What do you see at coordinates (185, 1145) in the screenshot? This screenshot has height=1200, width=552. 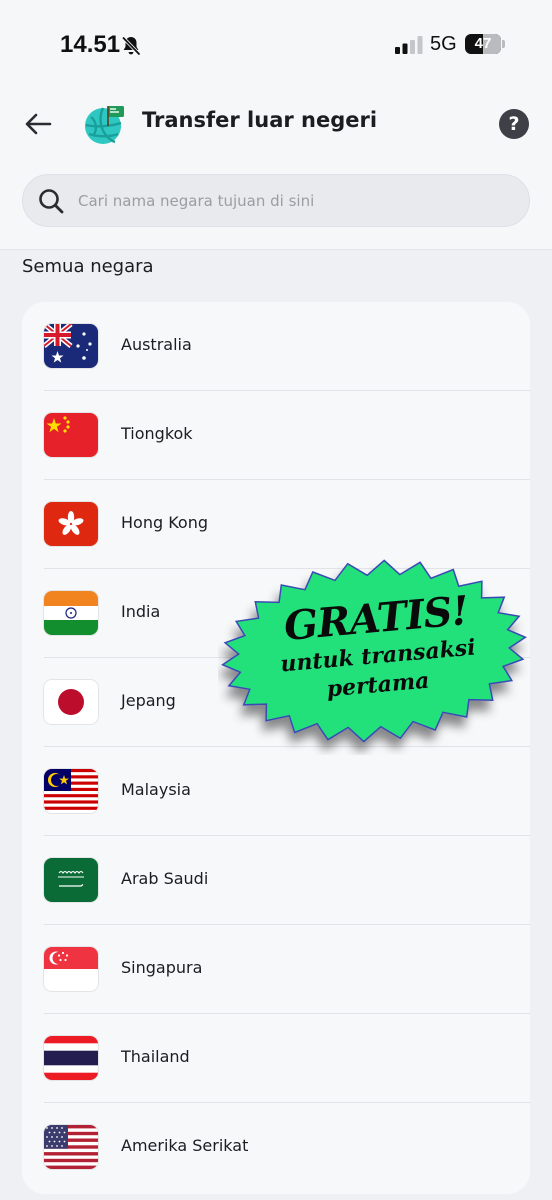 I see `country-name: Amerika Serikat` at bounding box center [185, 1145].